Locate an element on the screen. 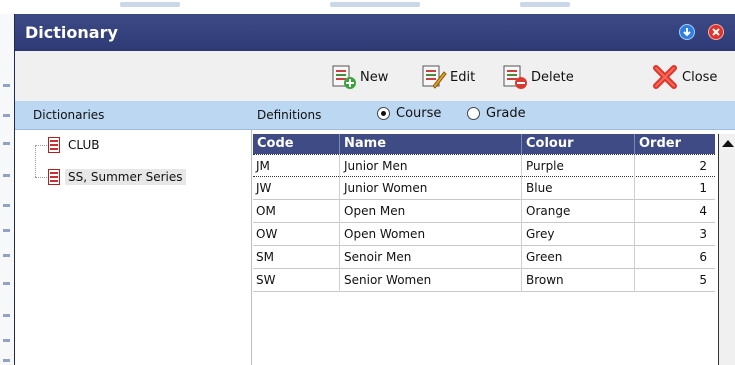  column-header-order: Order is located at coordinates (675, 144).